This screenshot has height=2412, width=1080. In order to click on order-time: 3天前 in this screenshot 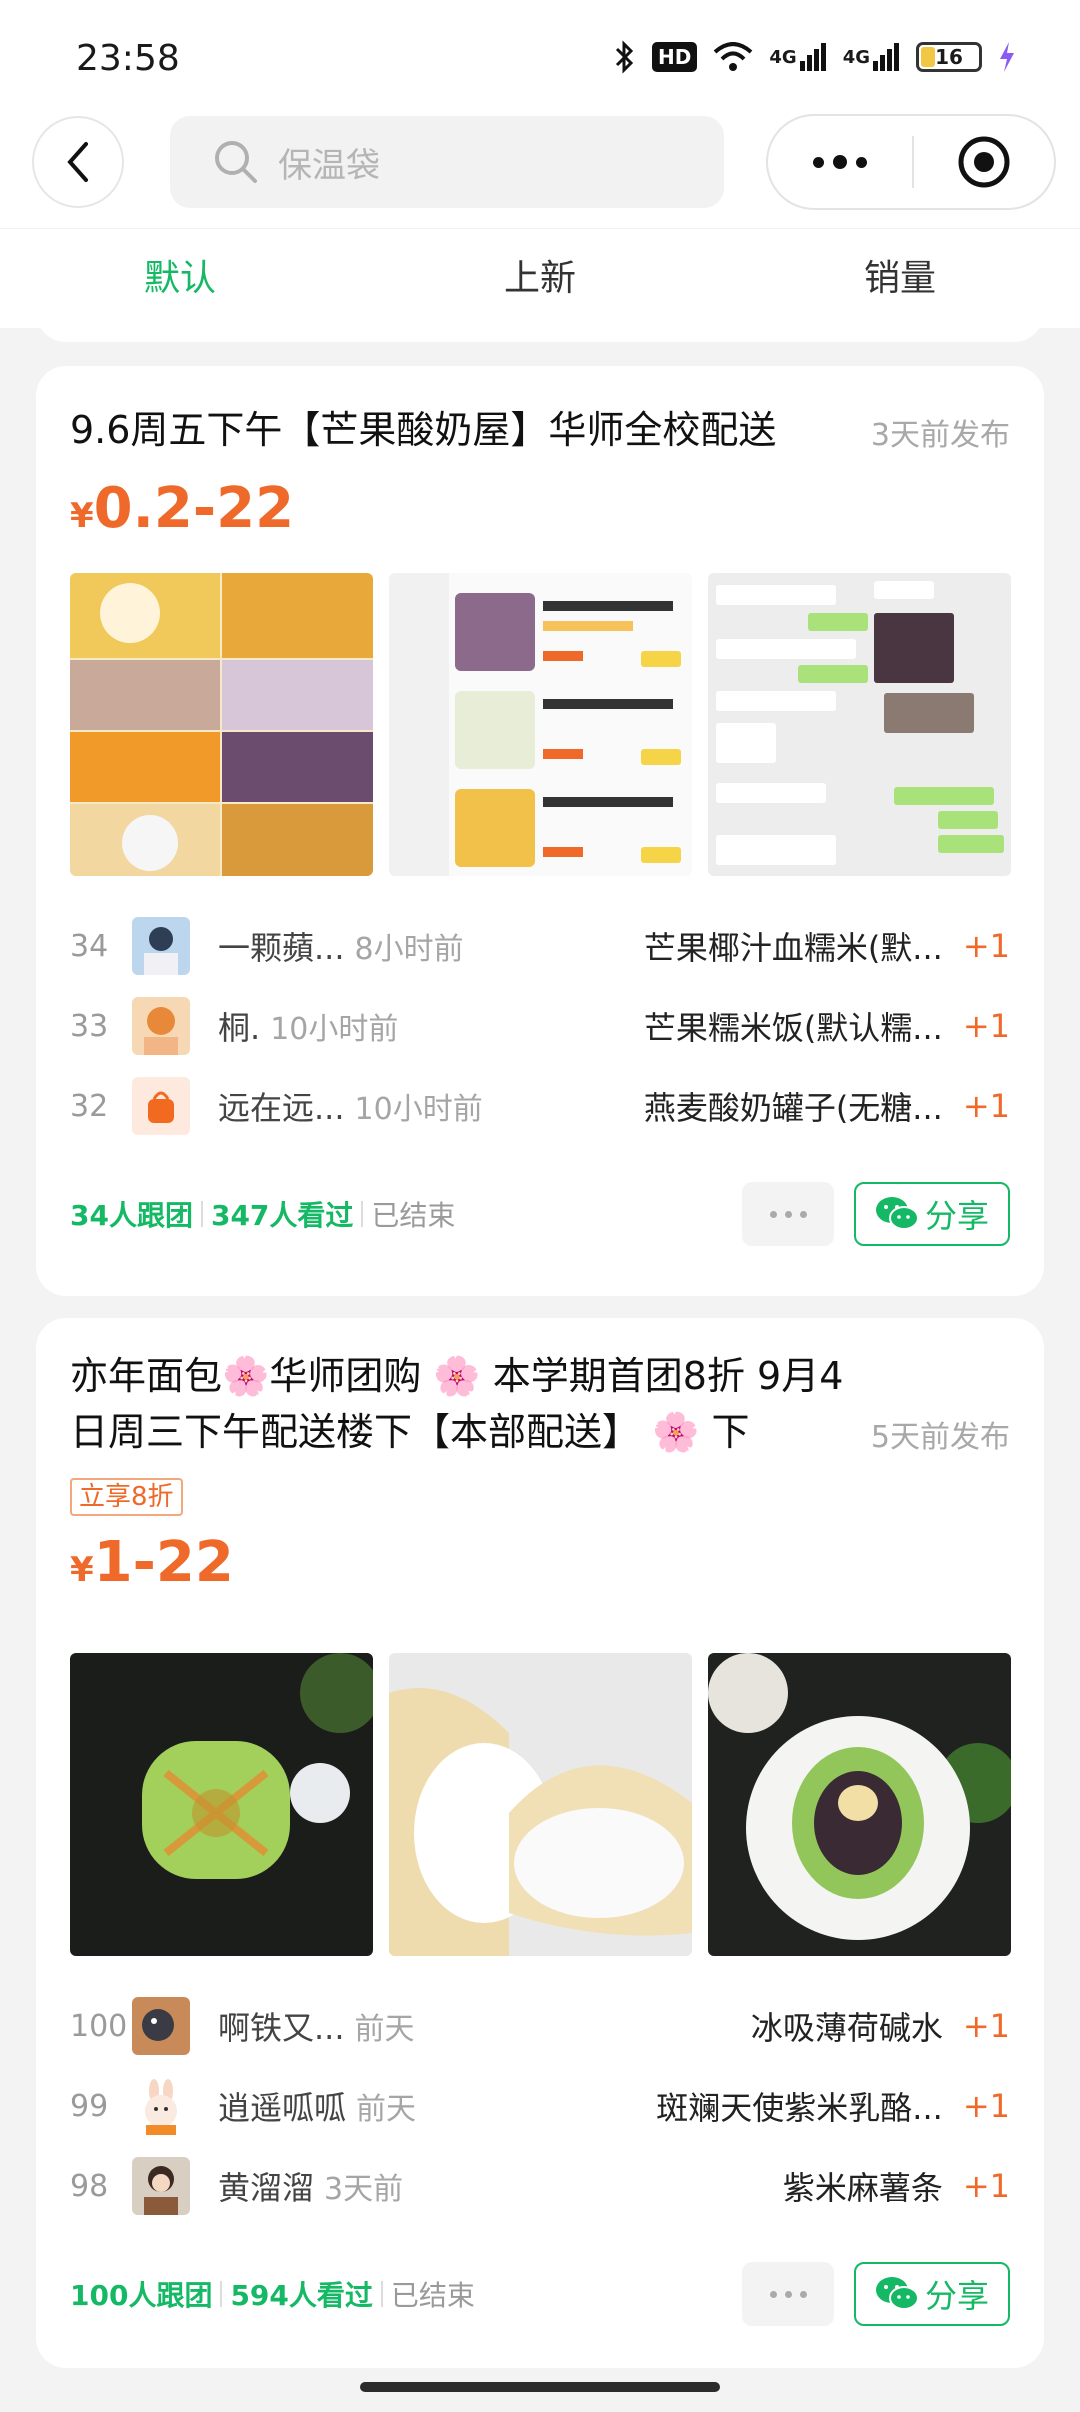, I will do `click(364, 2189)`.